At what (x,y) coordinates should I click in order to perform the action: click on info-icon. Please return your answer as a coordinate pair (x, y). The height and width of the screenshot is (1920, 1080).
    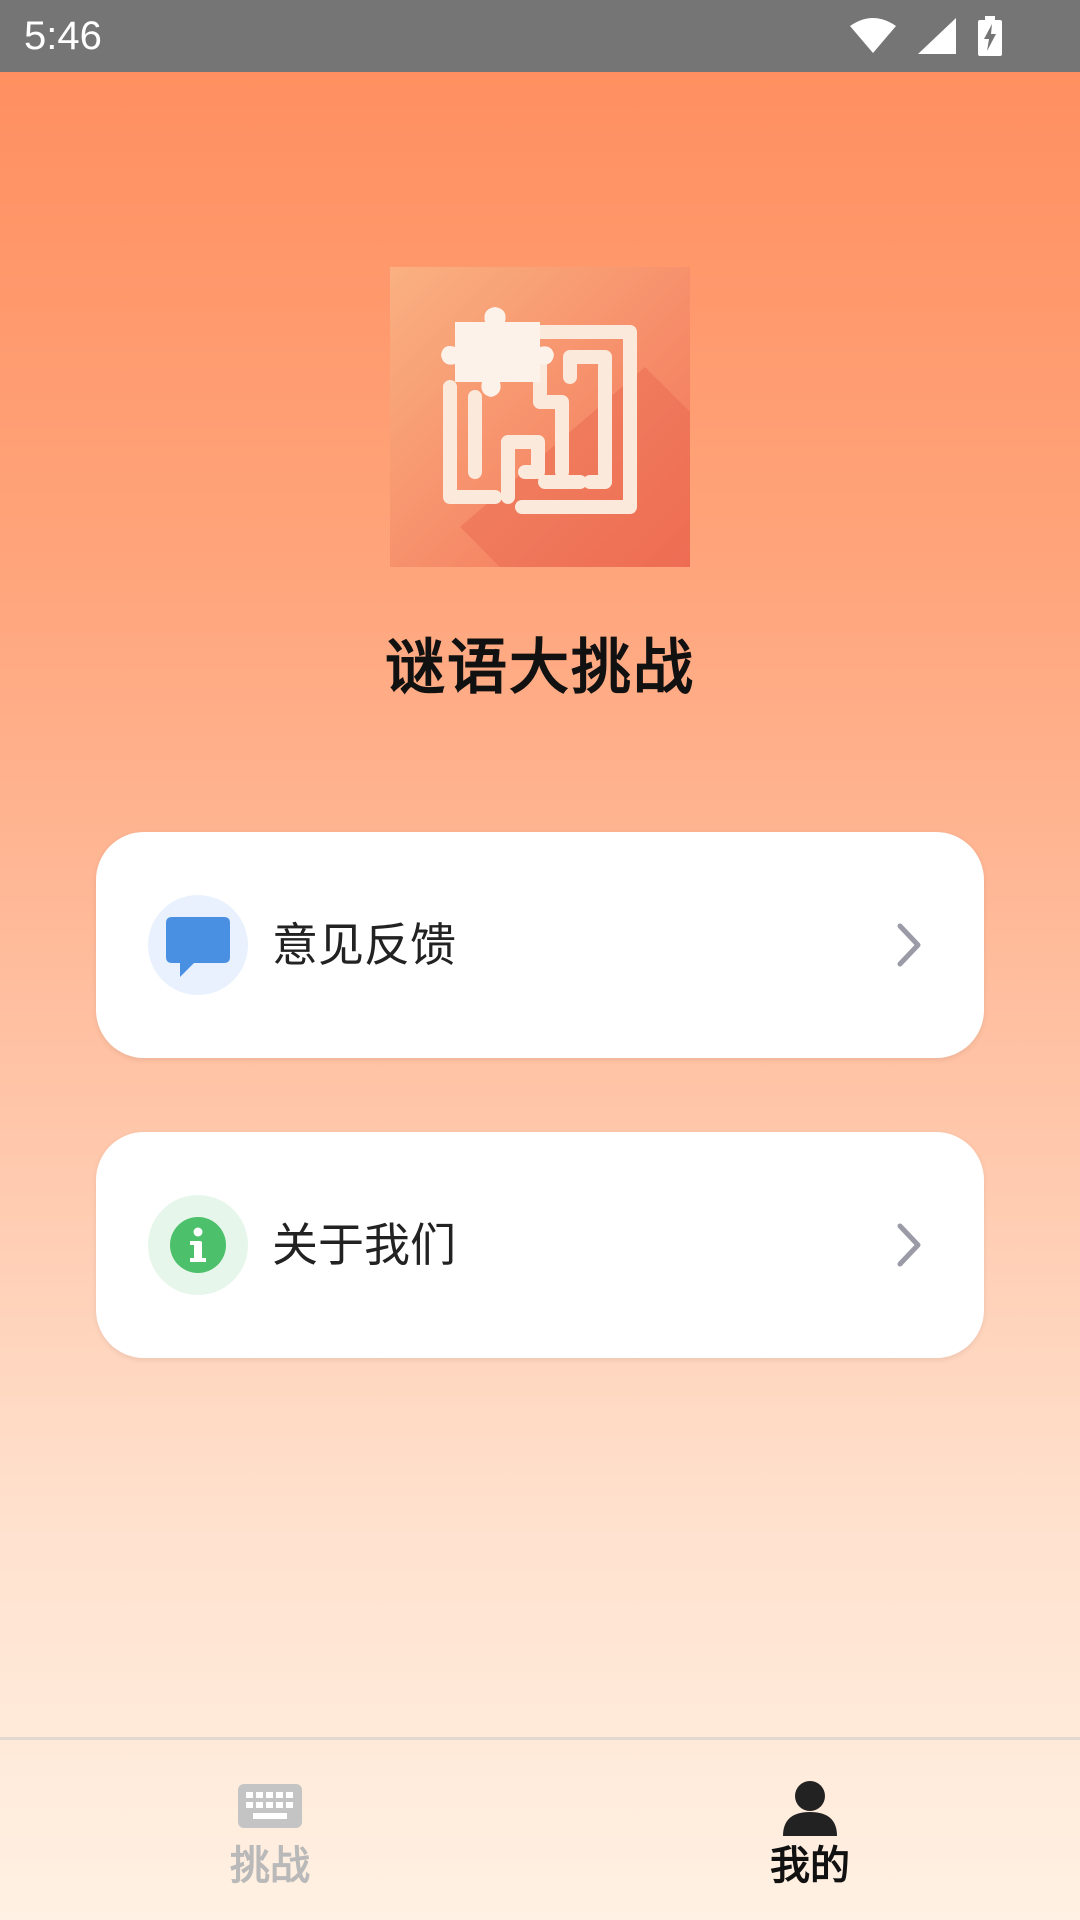
    Looking at the image, I should click on (198, 1245).